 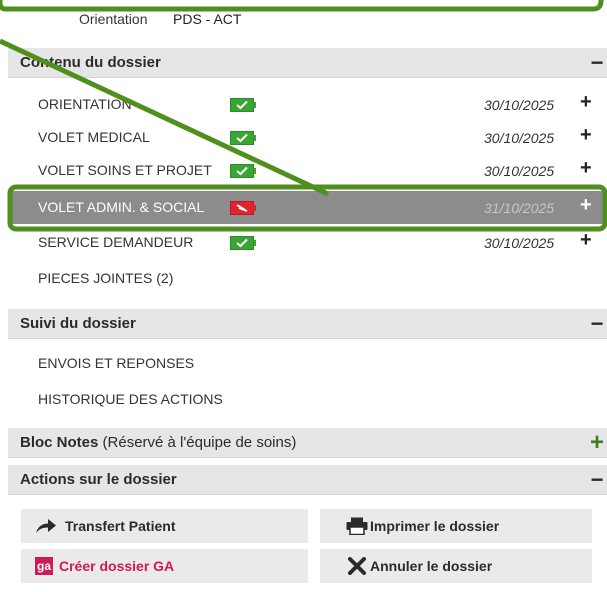 I want to click on section-header-suivi: Suivi du dossier −, so click(x=307, y=324).